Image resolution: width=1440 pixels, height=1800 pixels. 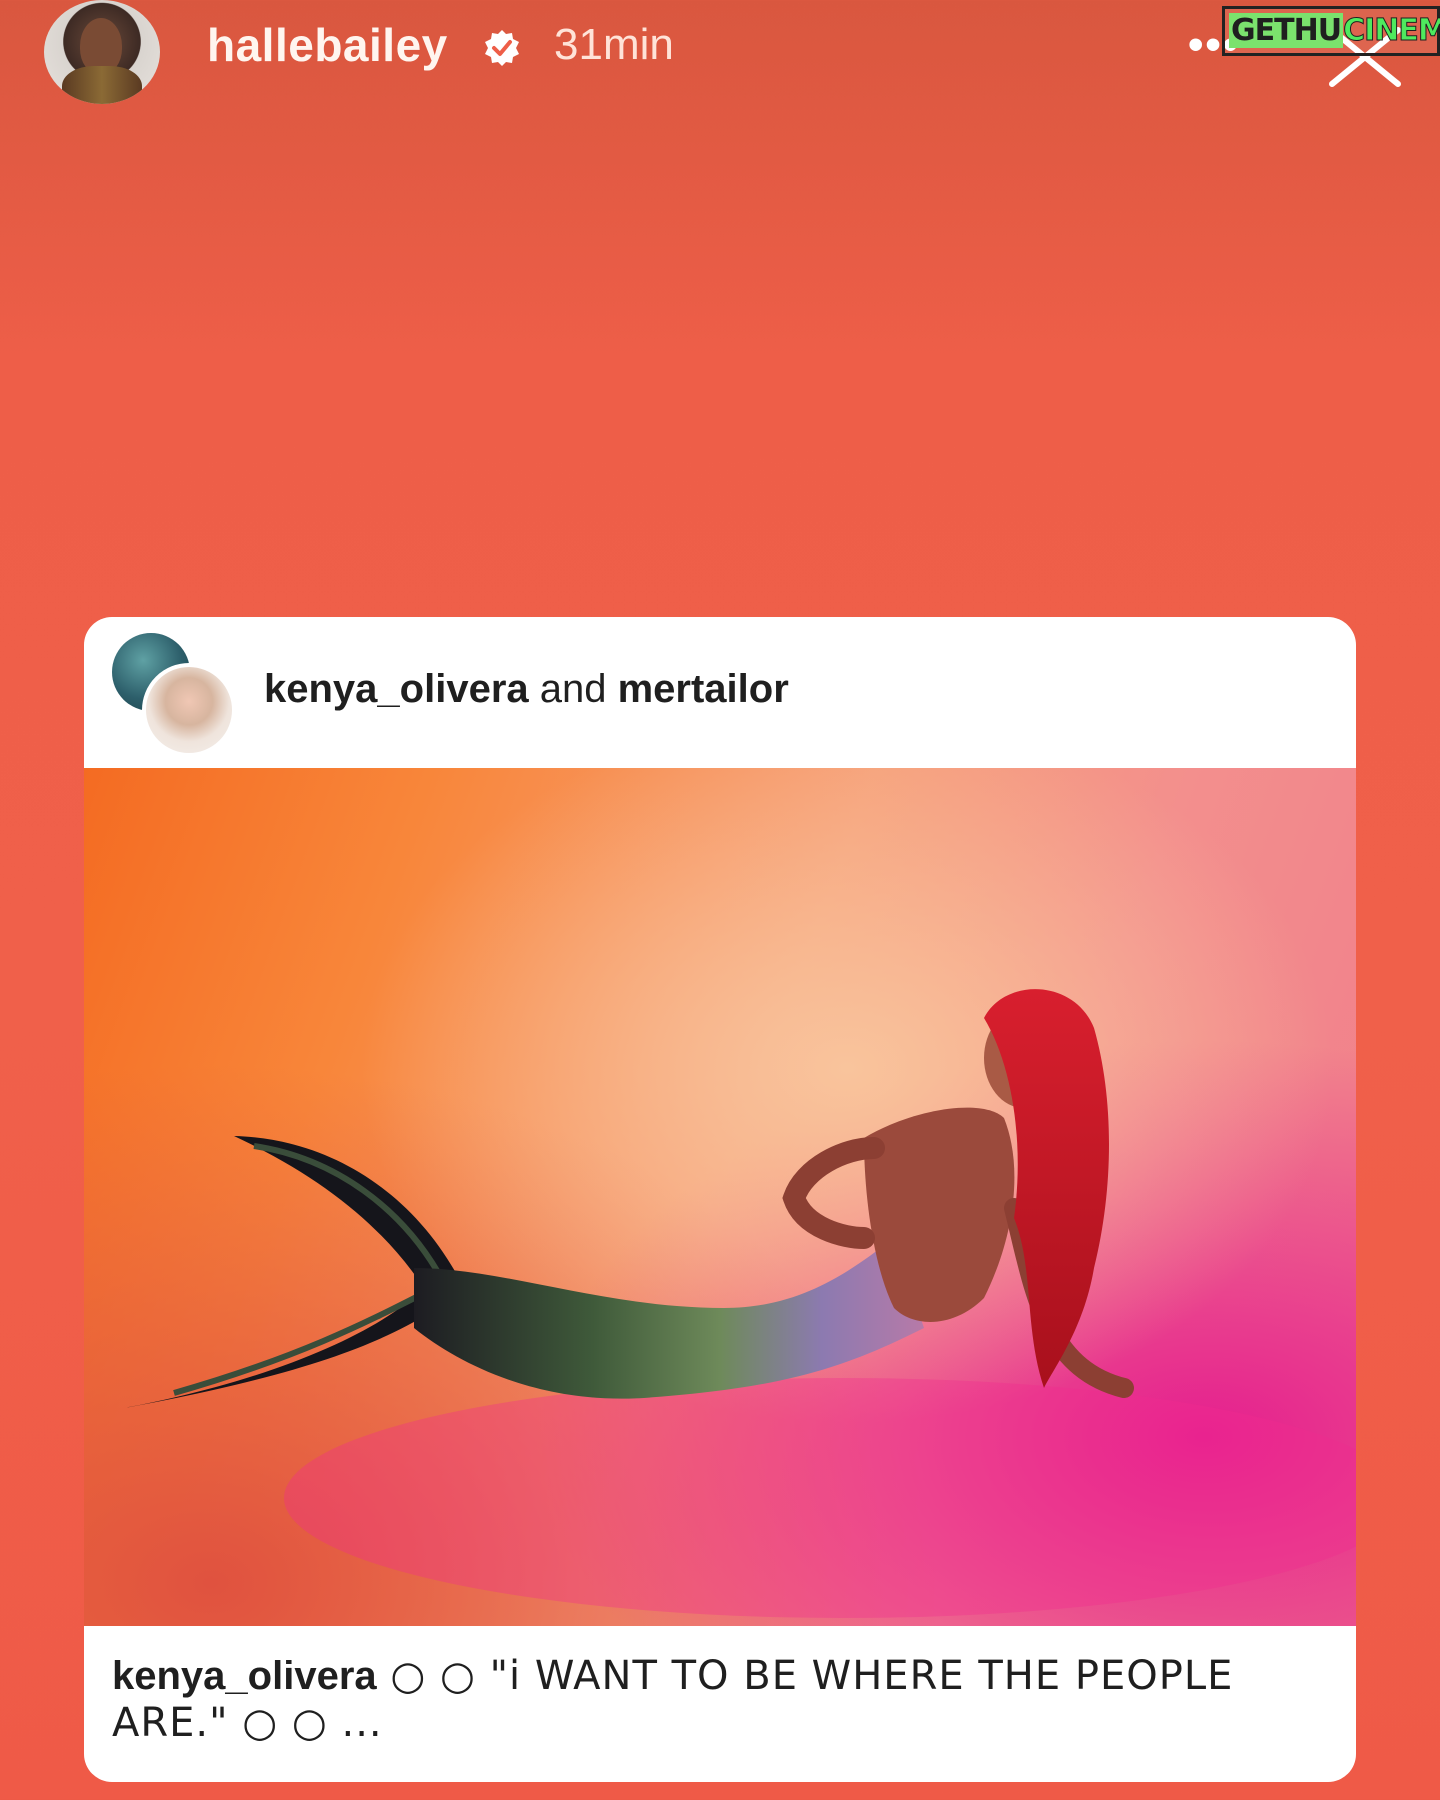 What do you see at coordinates (1286, 30) in the screenshot?
I see `watermark-part1: GETHU` at bounding box center [1286, 30].